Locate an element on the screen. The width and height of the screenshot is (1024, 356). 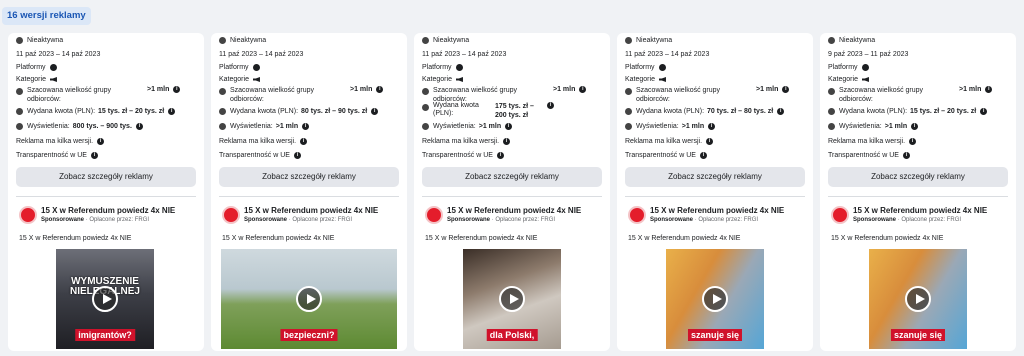
money-icon is located at coordinates (19, 111).